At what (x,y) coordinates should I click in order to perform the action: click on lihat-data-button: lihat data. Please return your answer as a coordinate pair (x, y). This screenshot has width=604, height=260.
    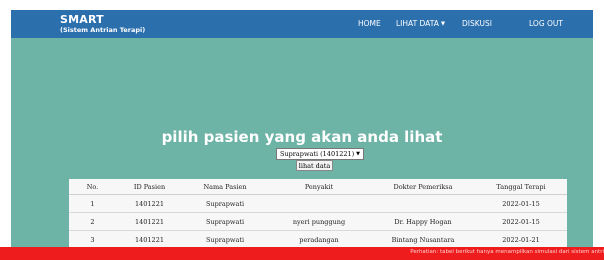
    Looking at the image, I should click on (314, 165).